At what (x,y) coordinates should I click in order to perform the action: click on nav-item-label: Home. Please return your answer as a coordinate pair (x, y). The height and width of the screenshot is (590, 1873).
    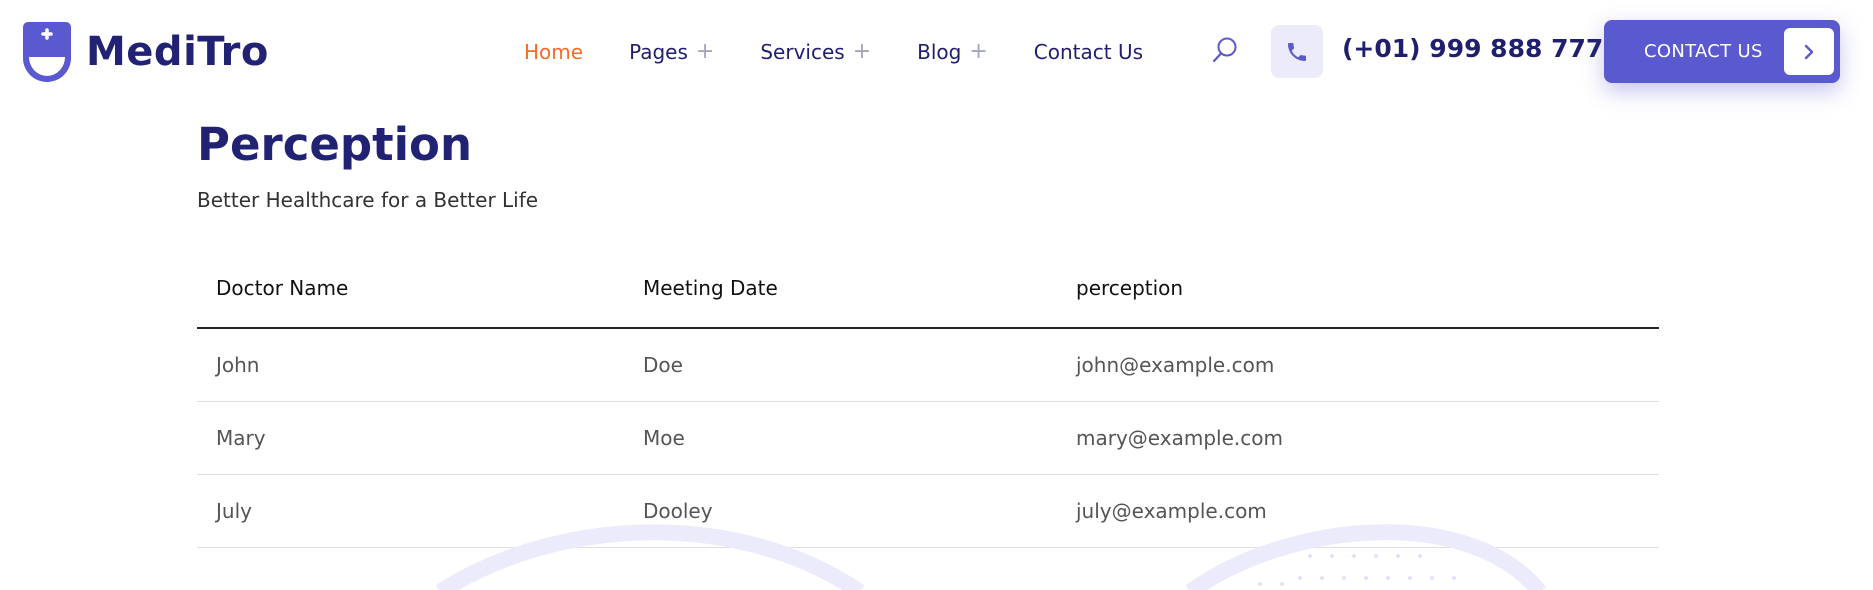
    Looking at the image, I should click on (554, 52).